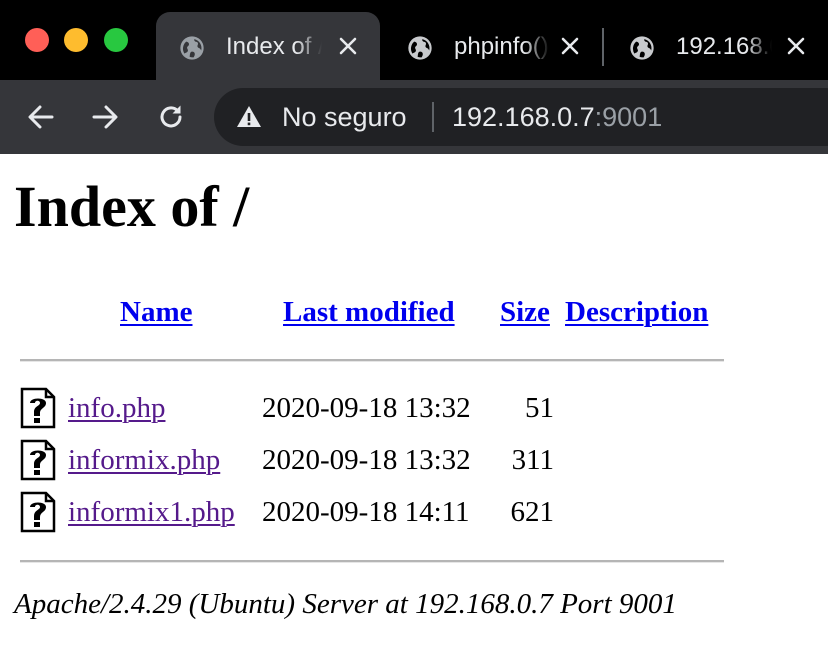  I want to click on file-name-cell: informix1.php, so click(151, 512).